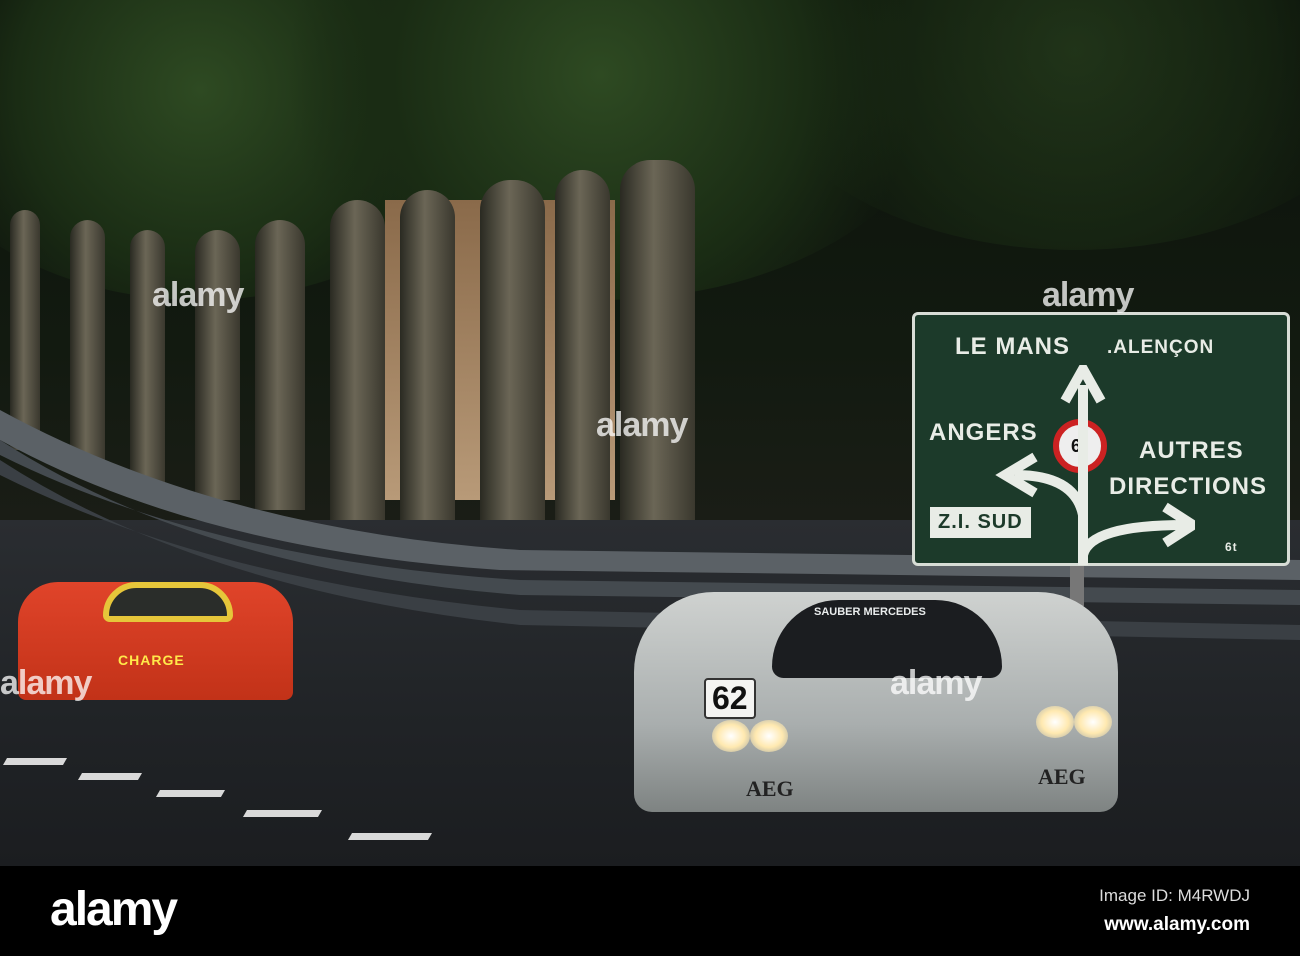 The height and width of the screenshot is (956, 1300). What do you see at coordinates (114, 909) in the screenshot?
I see `alamy-logo: alamy` at bounding box center [114, 909].